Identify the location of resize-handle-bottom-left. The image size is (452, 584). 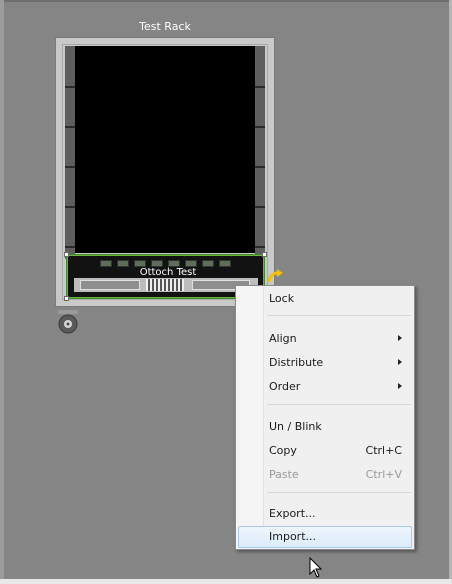
(66, 298).